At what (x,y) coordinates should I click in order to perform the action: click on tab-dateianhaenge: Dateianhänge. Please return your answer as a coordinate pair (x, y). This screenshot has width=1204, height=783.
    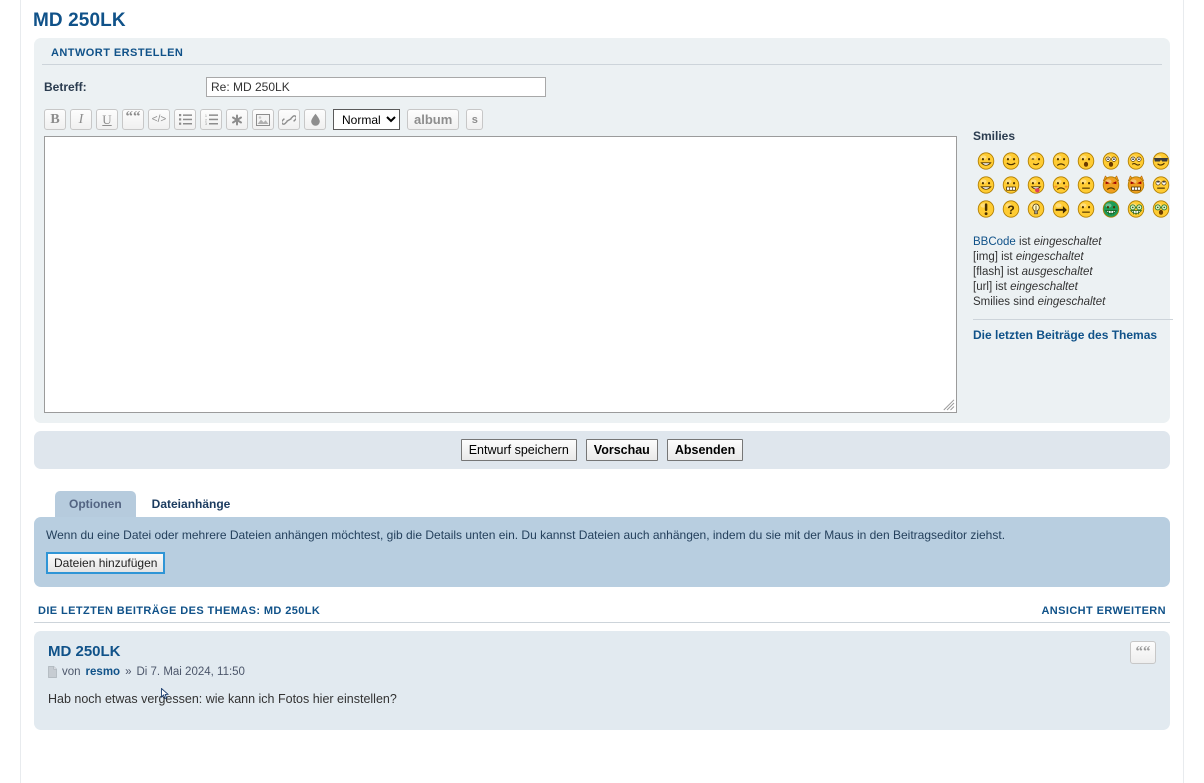
    Looking at the image, I should click on (191, 504).